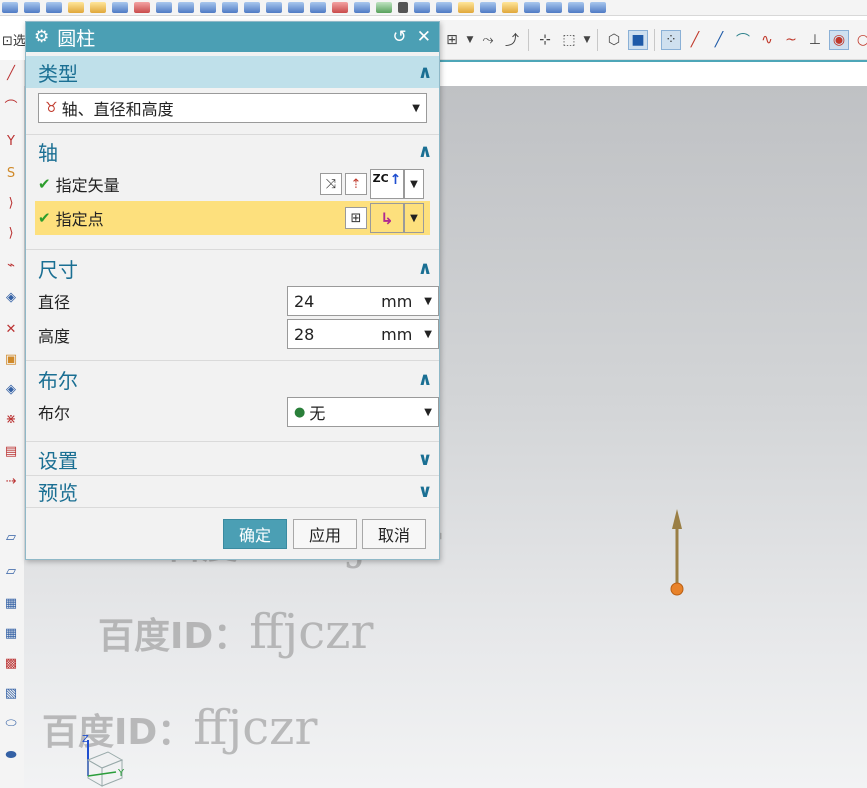  I want to click on origin-point, so click(677, 589).